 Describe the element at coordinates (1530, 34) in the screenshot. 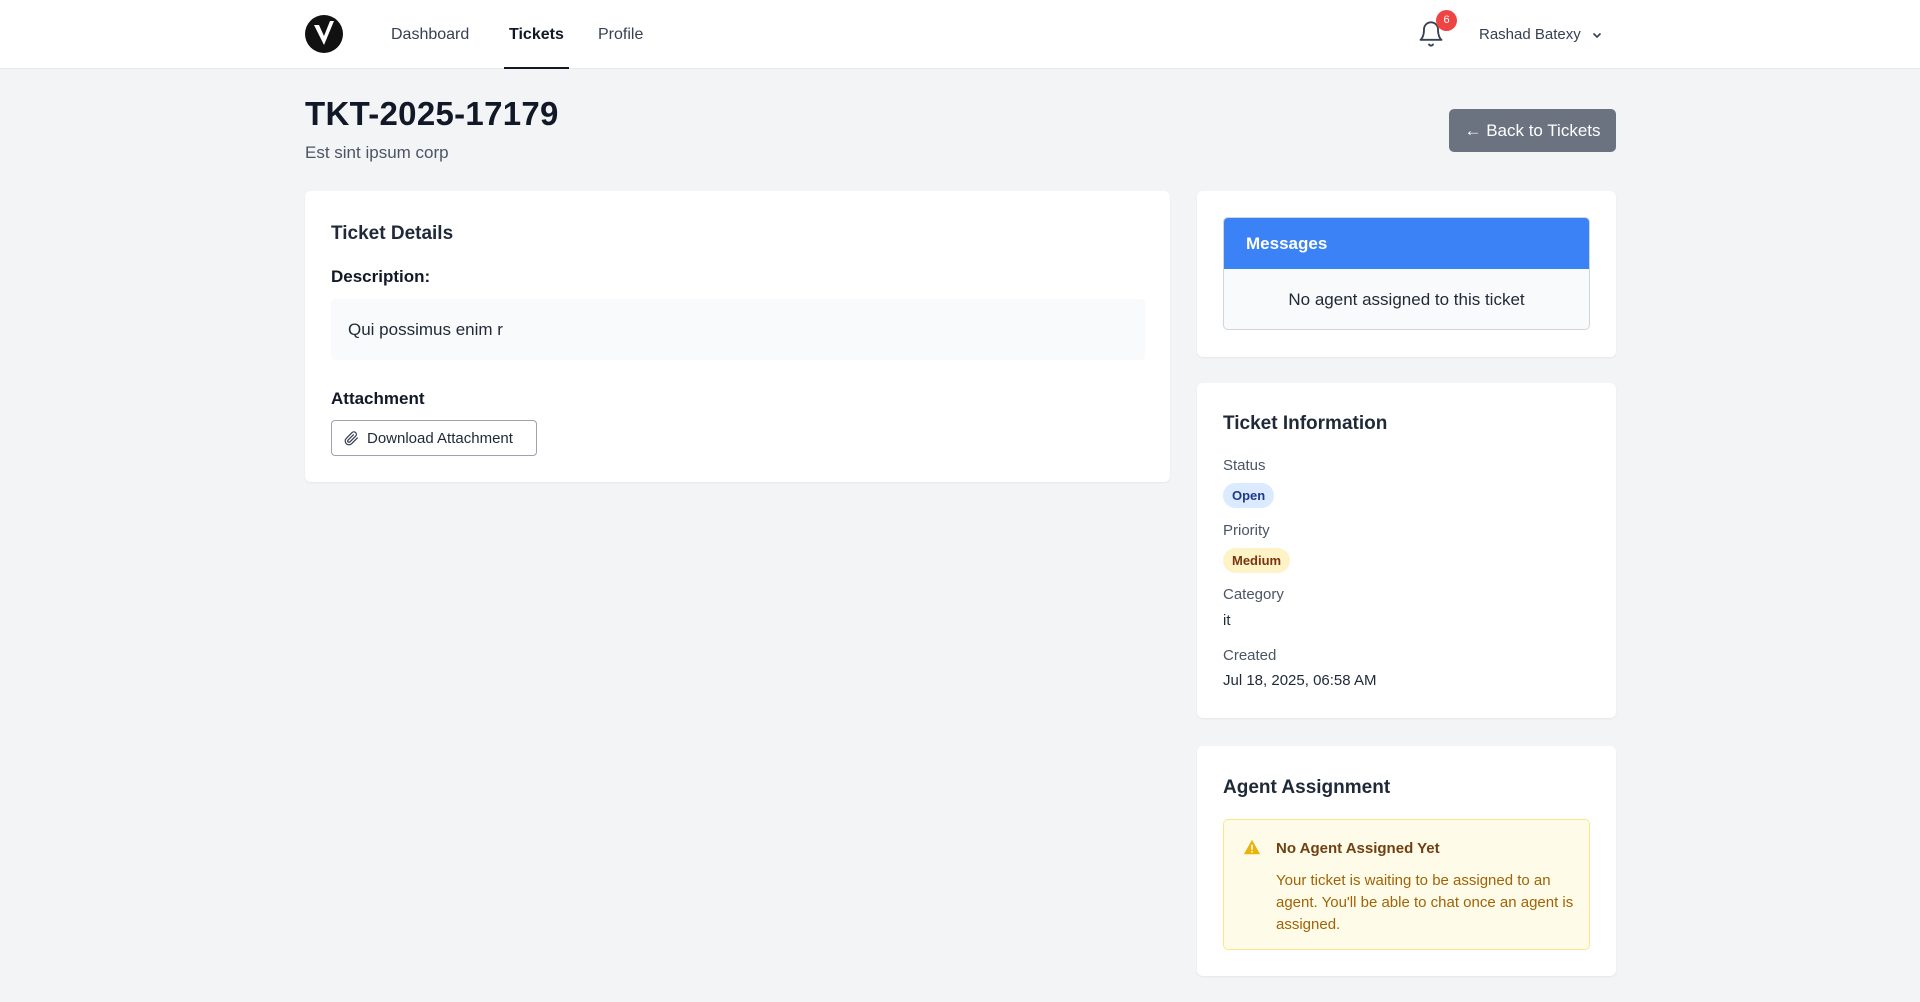

I see `user-name: Rashad Batexy` at that location.